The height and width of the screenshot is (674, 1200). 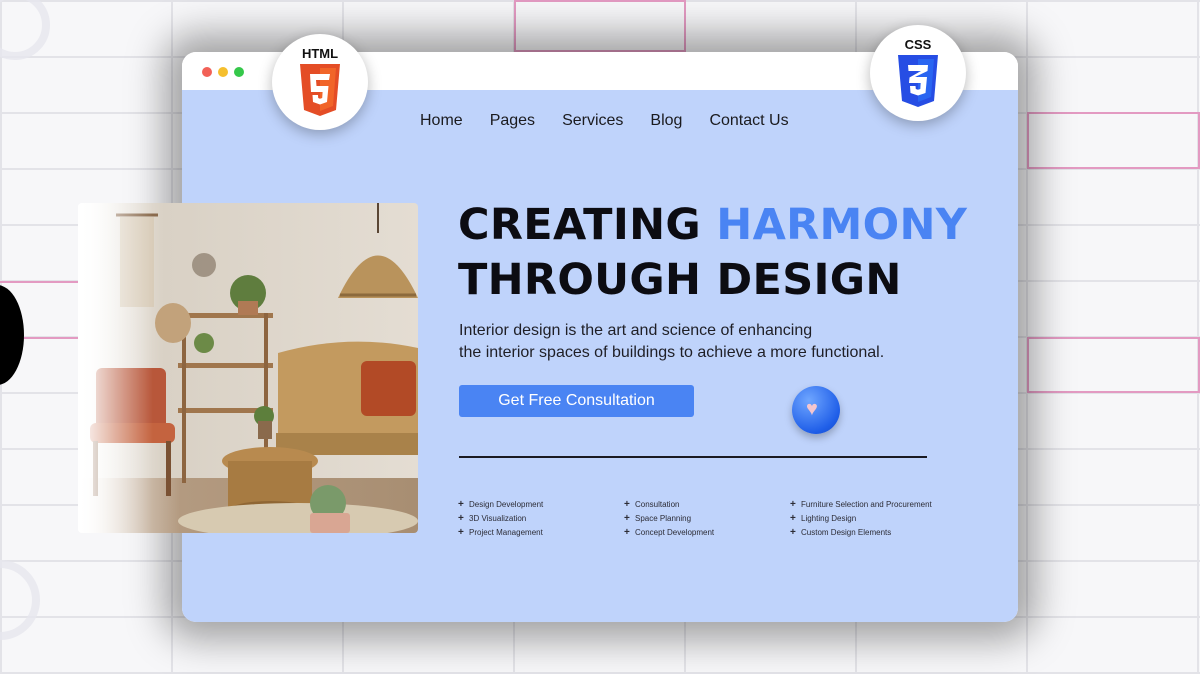 I want to click on service-item: + Consultation, so click(x=652, y=504).